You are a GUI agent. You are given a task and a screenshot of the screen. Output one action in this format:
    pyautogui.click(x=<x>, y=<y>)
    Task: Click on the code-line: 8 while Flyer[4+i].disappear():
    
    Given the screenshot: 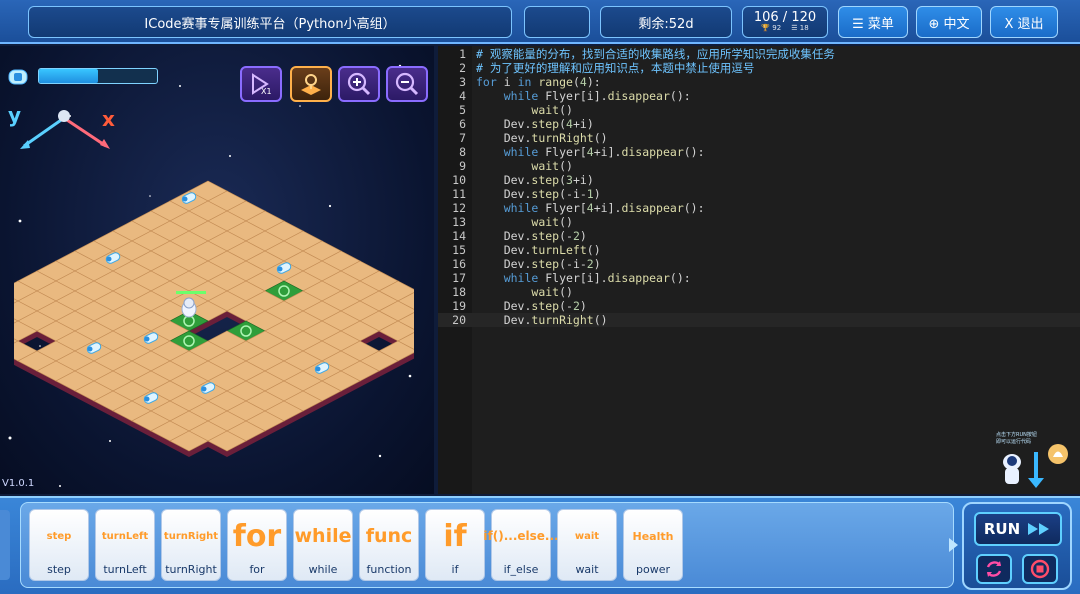 What is the action you would take?
    pyautogui.click(x=759, y=152)
    